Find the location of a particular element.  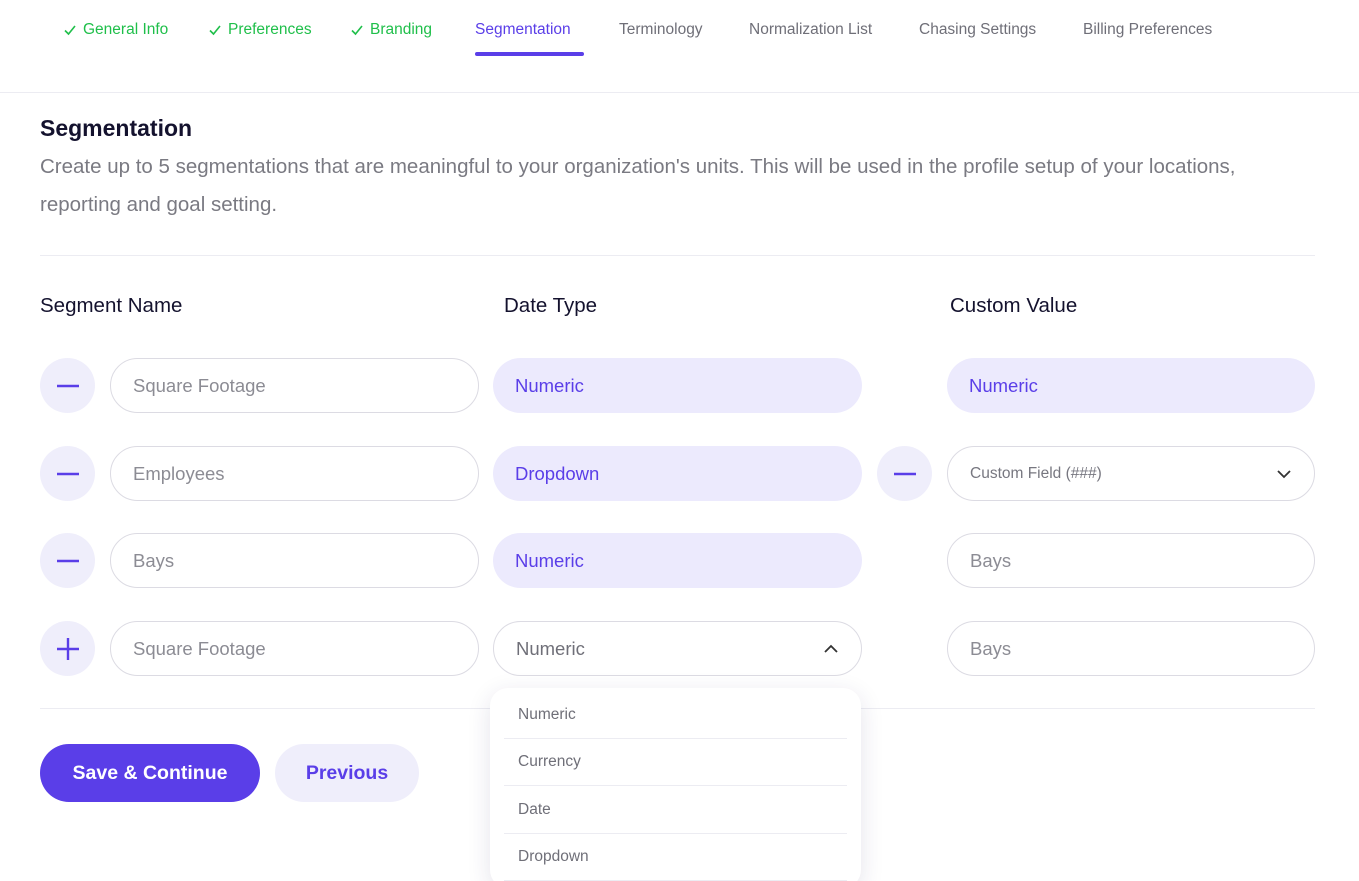

data-type-value: Numeric is located at coordinates (550, 648).